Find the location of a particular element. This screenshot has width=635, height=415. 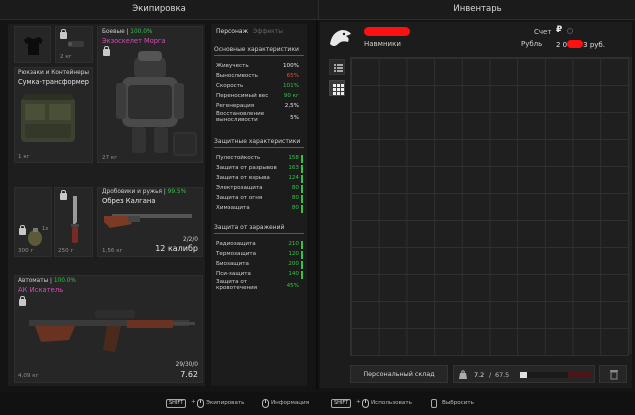

stat-value: 90 кг is located at coordinates (291, 96).